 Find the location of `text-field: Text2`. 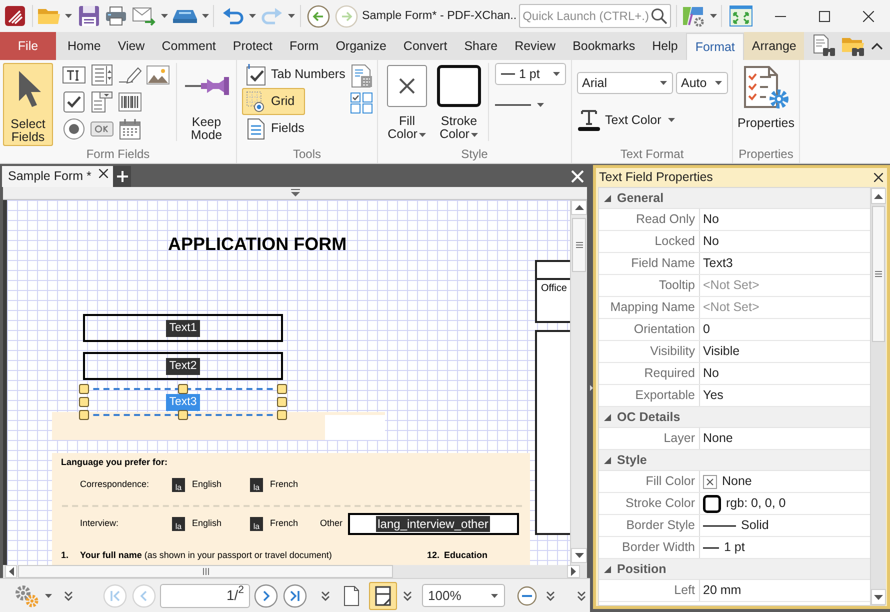

text-field: Text2 is located at coordinates (183, 366).